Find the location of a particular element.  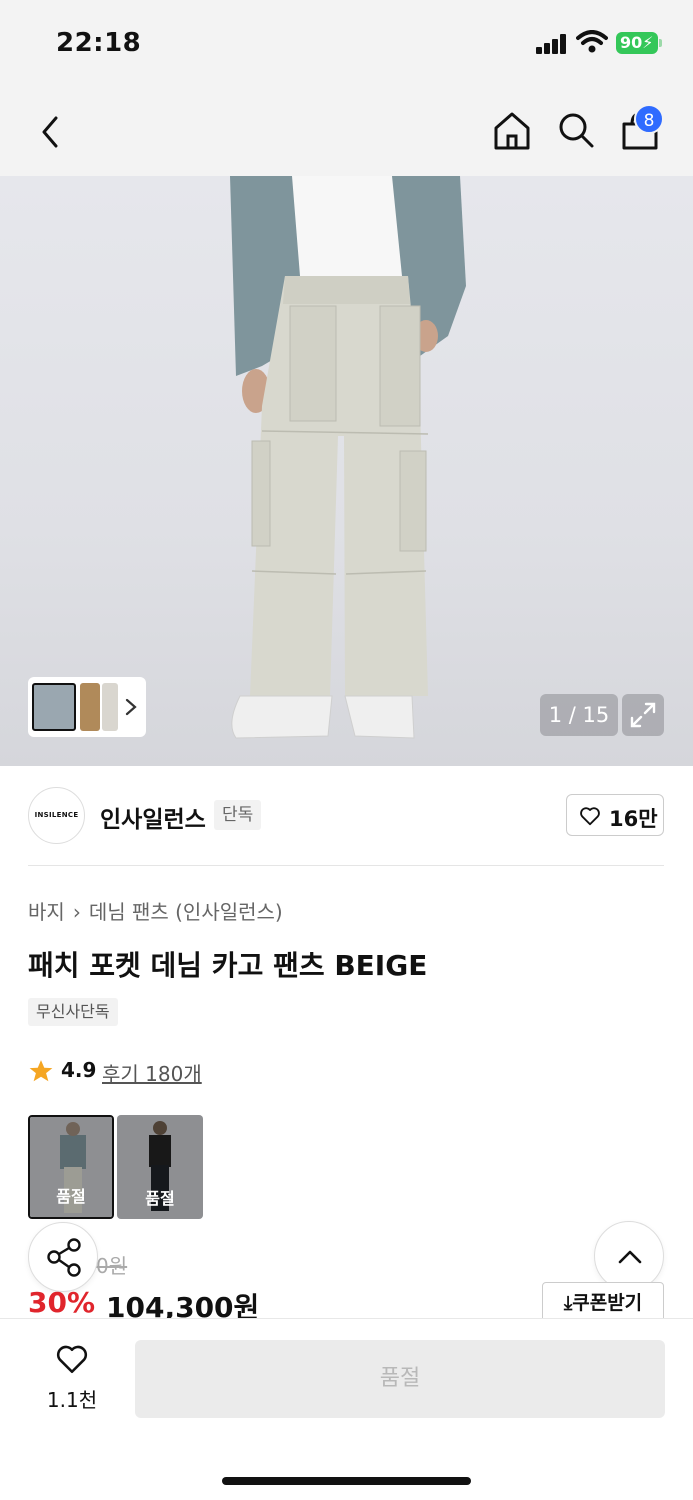

color-option-beige: 품절 is located at coordinates (71, 1167).